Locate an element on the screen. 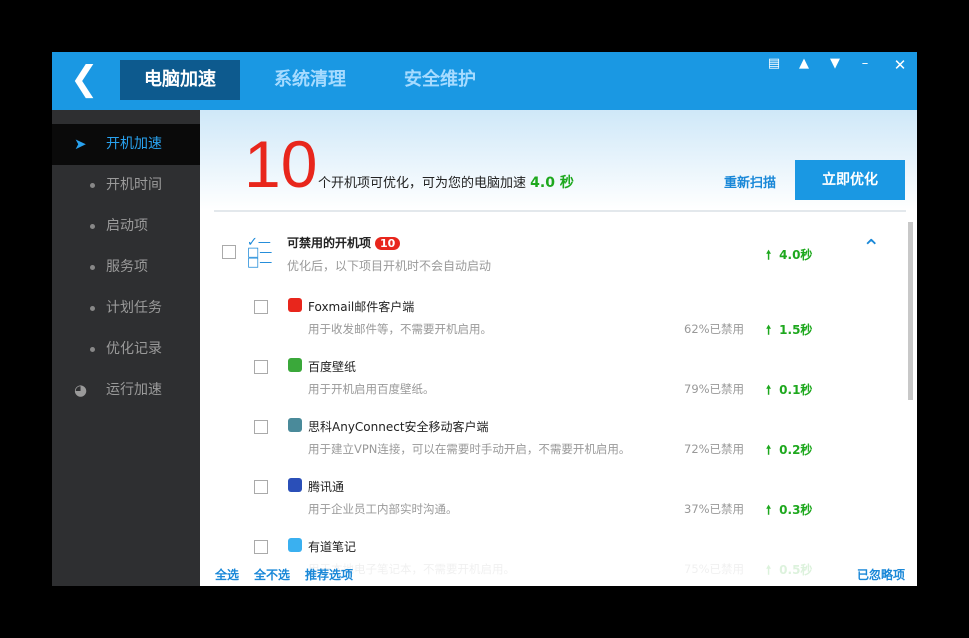  item-speed: 🠕 0.2秒 is located at coordinates (789, 451).